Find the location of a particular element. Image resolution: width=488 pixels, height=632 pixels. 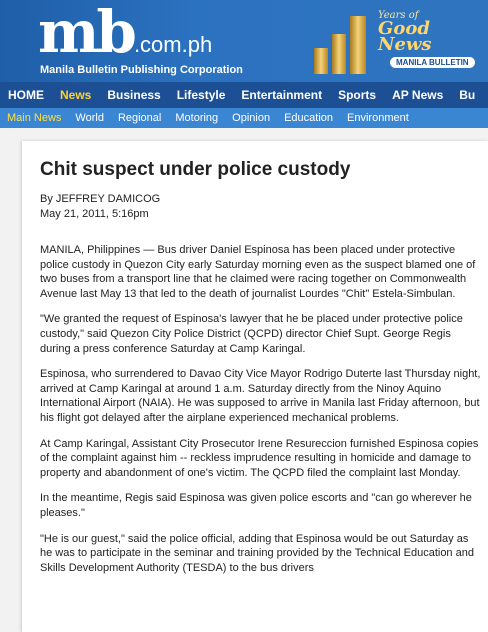

good-news-banner: Years of Good News MANILA BULLETIN is located at coordinates (398, 41).